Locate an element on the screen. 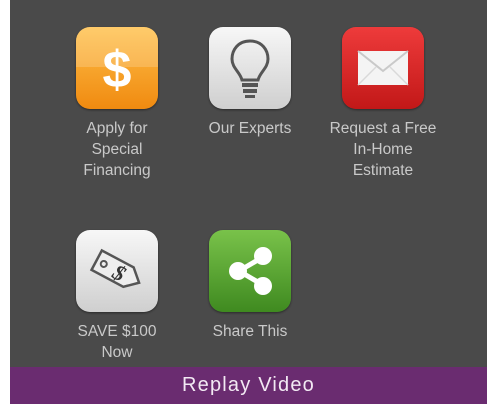 This screenshot has height=404, width=489. price-tag-icon: $ is located at coordinates (117, 271).